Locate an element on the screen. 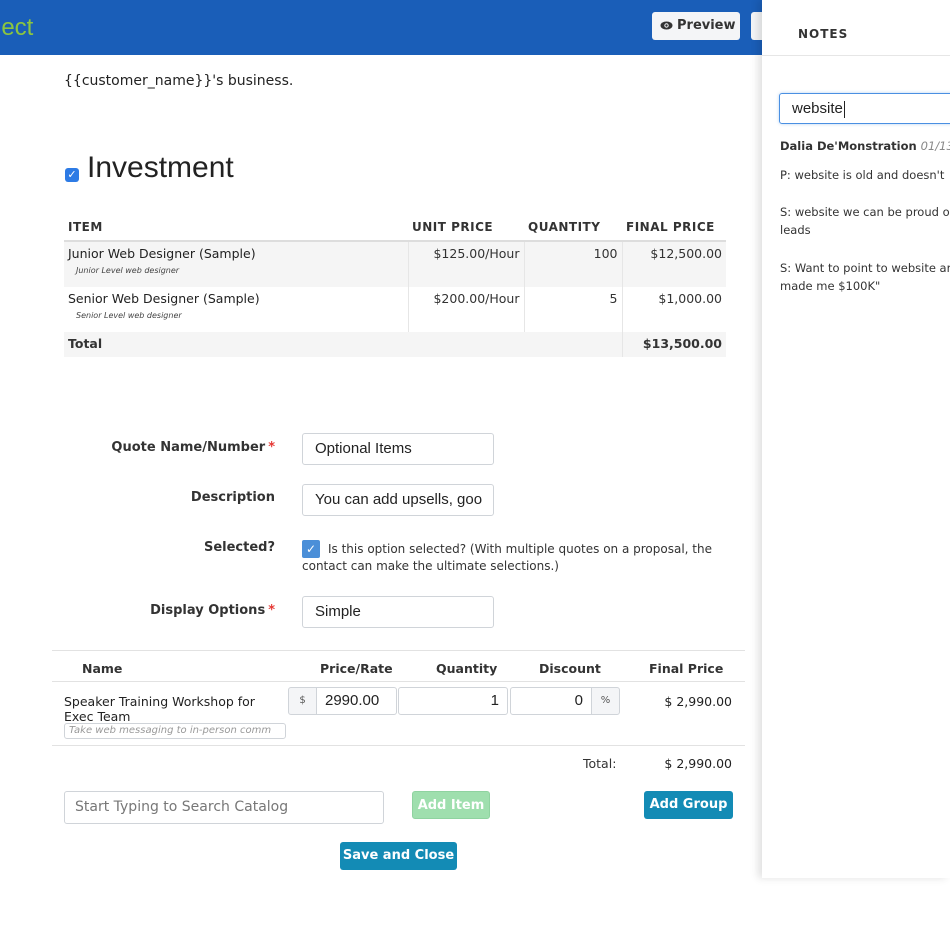 The image size is (950, 950). col-quantity: Quantity is located at coordinates (467, 668).